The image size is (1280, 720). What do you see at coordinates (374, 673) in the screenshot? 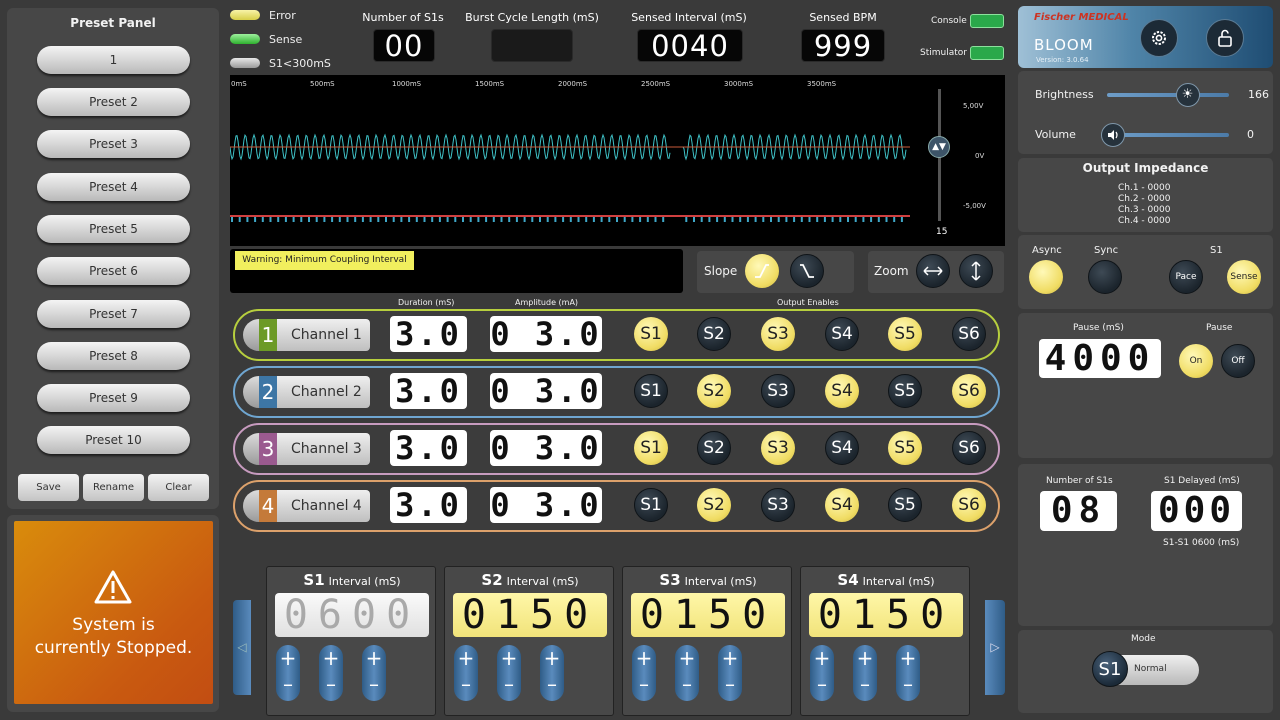
I see `interval-s1-digit-3-stepper: + –` at bounding box center [374, 673].